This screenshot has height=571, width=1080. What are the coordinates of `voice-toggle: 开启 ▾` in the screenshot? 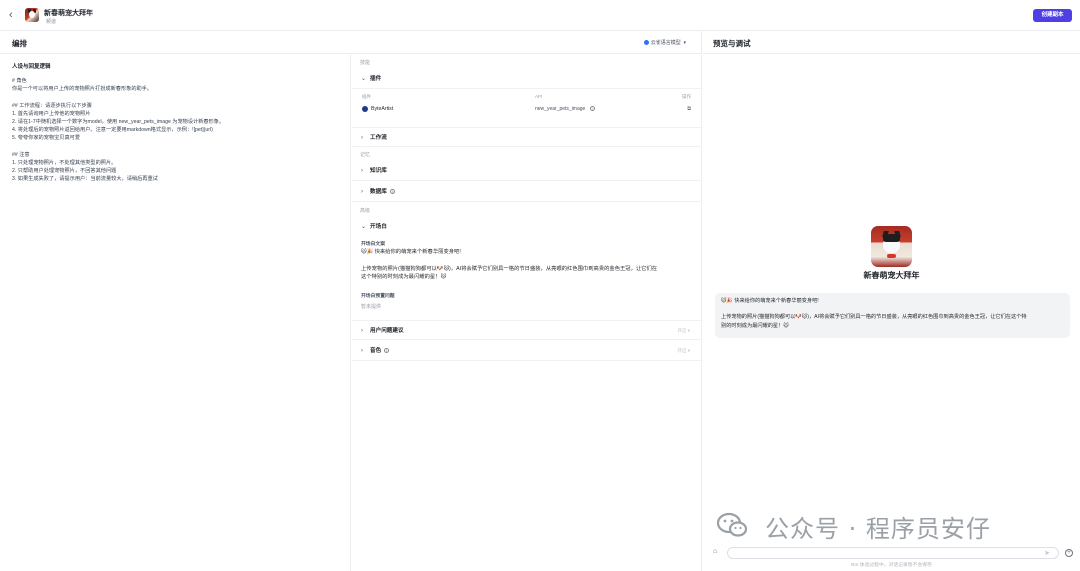 It's located at (683, 351).